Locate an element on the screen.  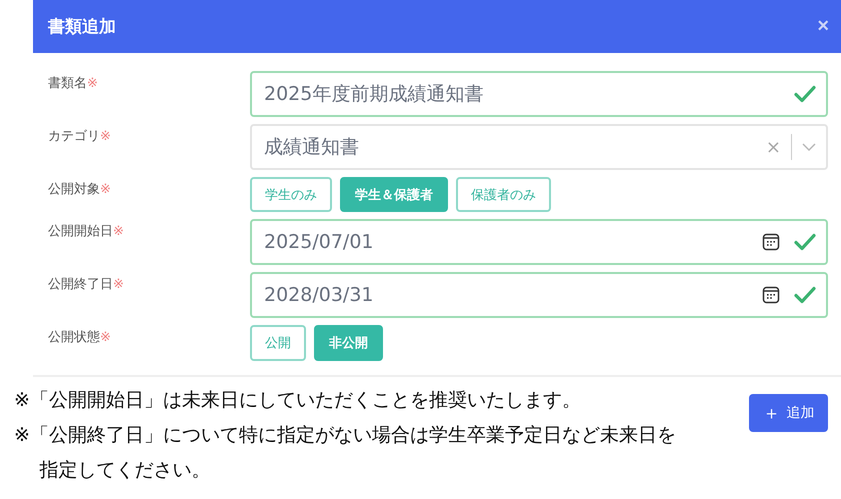
clear-button: × is located at coordinates (773, 147).